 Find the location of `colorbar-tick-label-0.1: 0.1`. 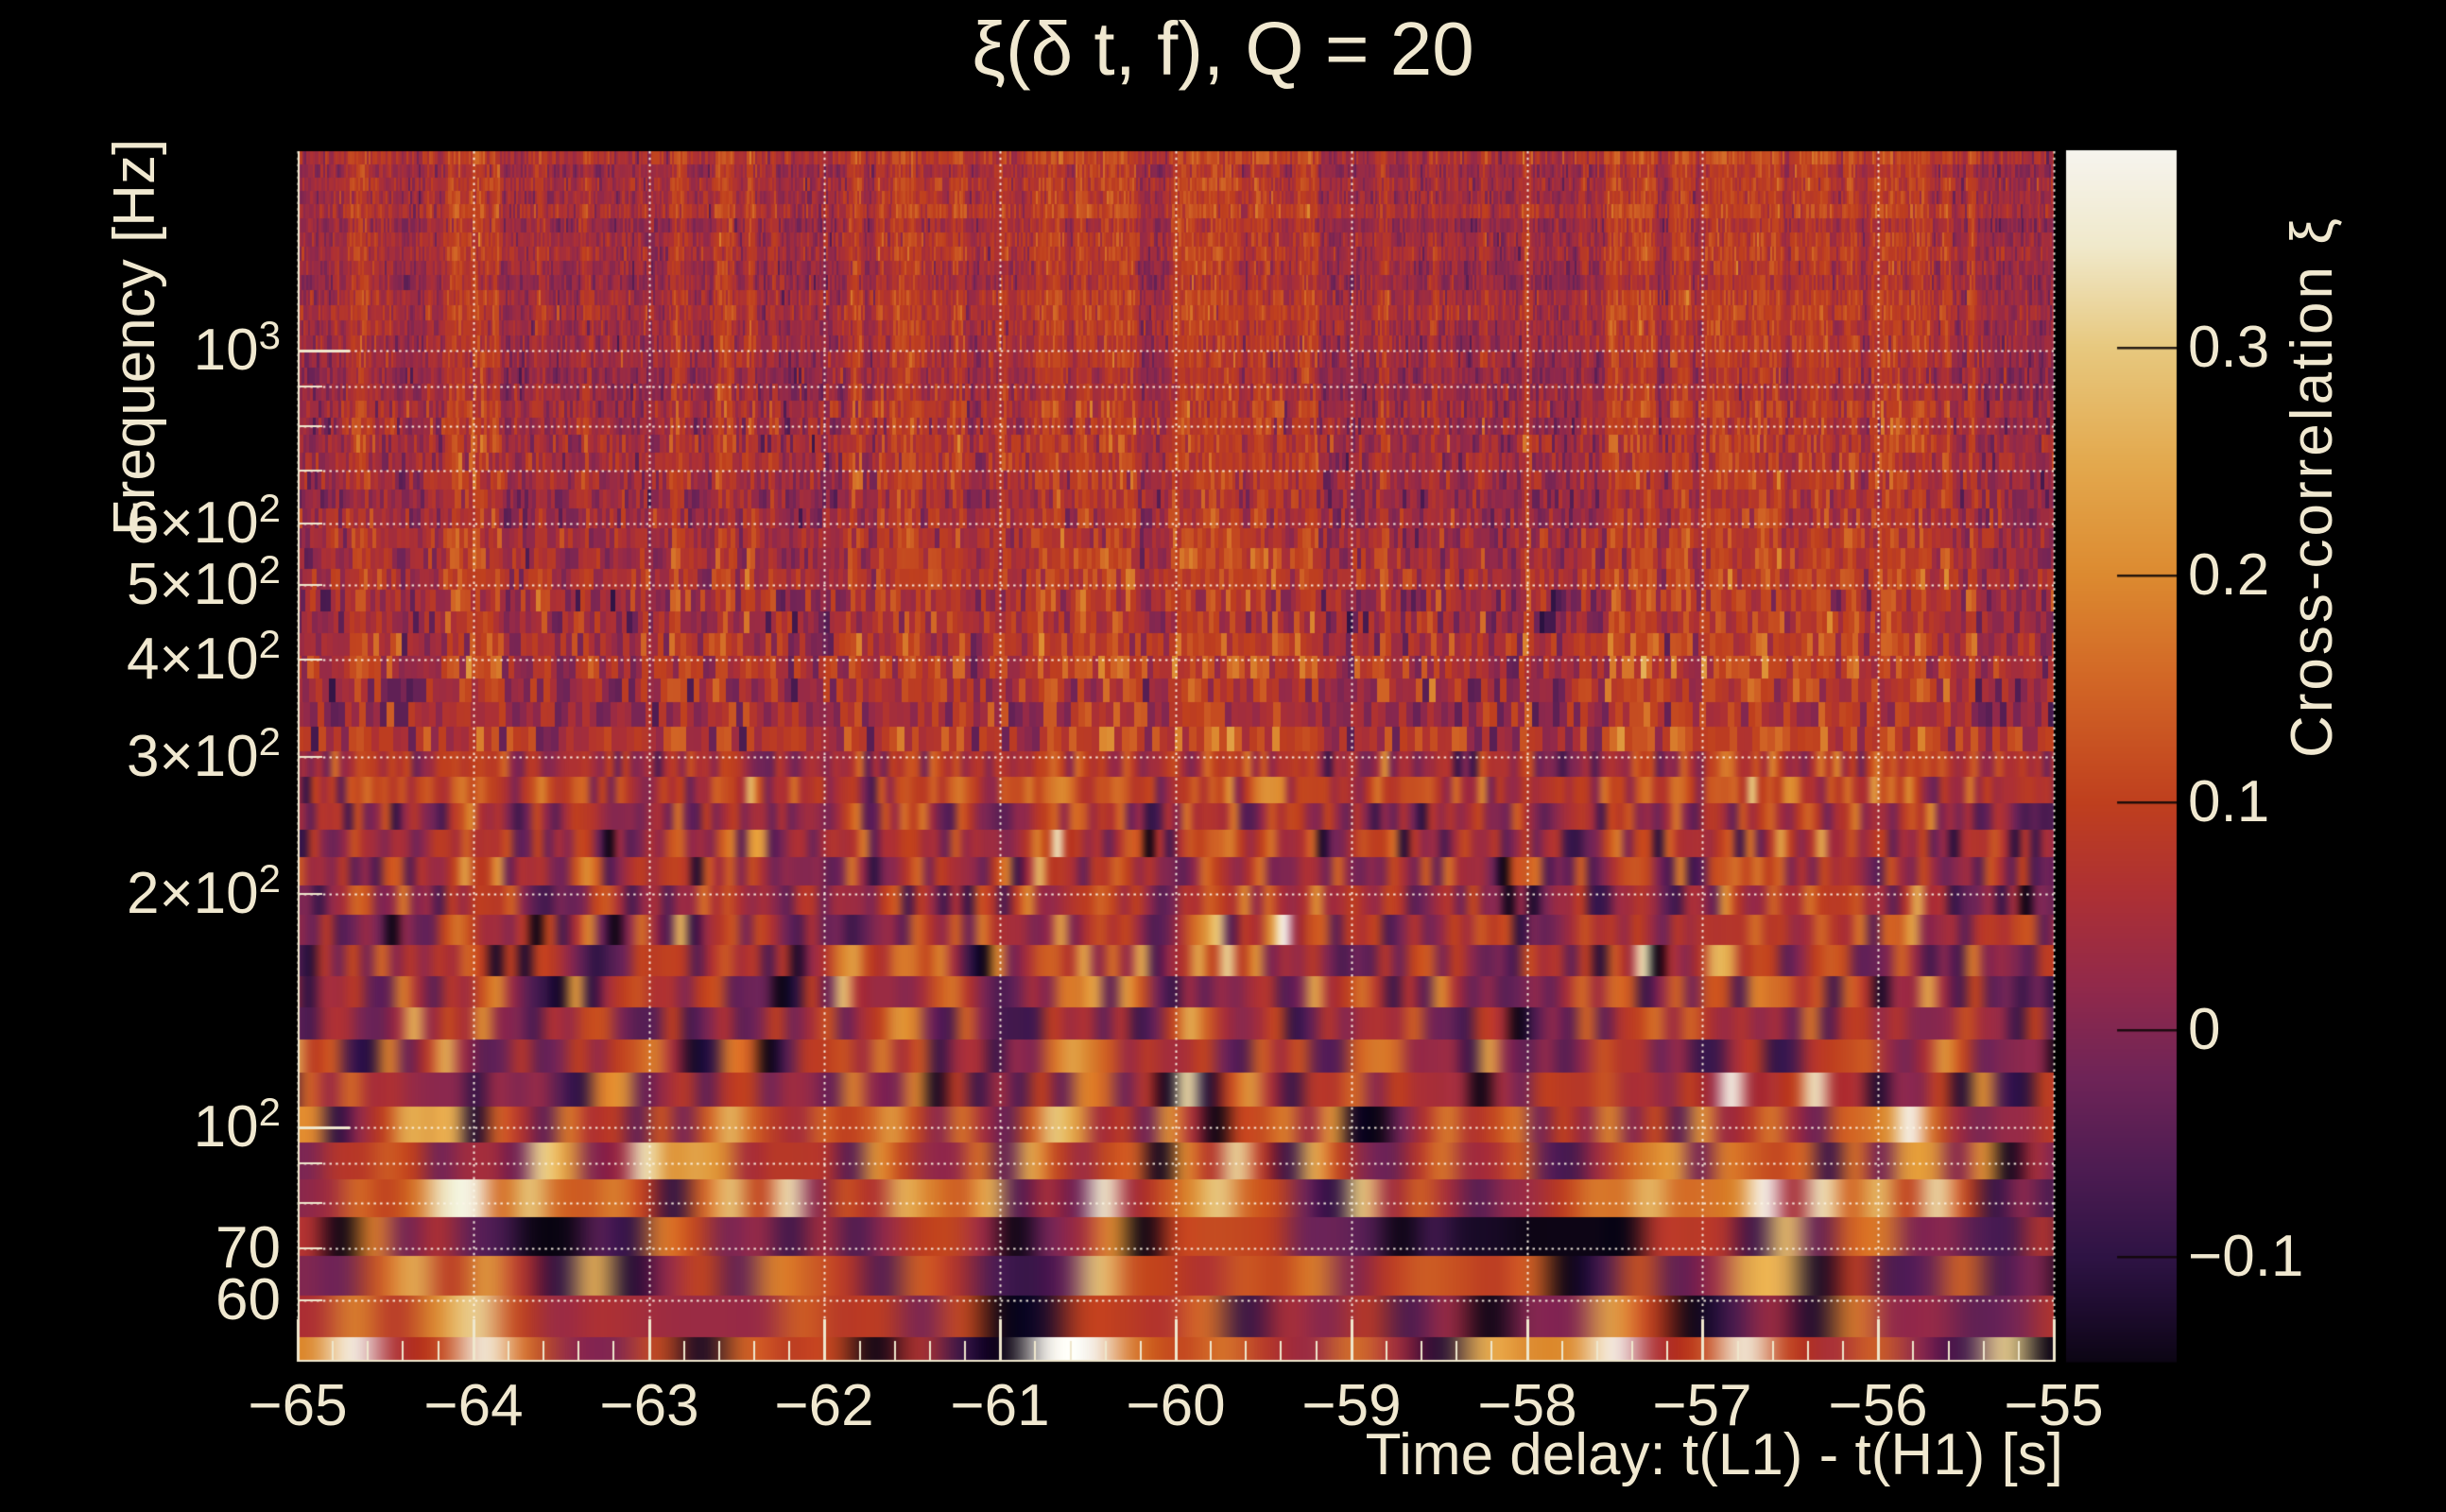

colorbar-tick-label-0.1: 0.1 is located at coordinates (2229, 801).